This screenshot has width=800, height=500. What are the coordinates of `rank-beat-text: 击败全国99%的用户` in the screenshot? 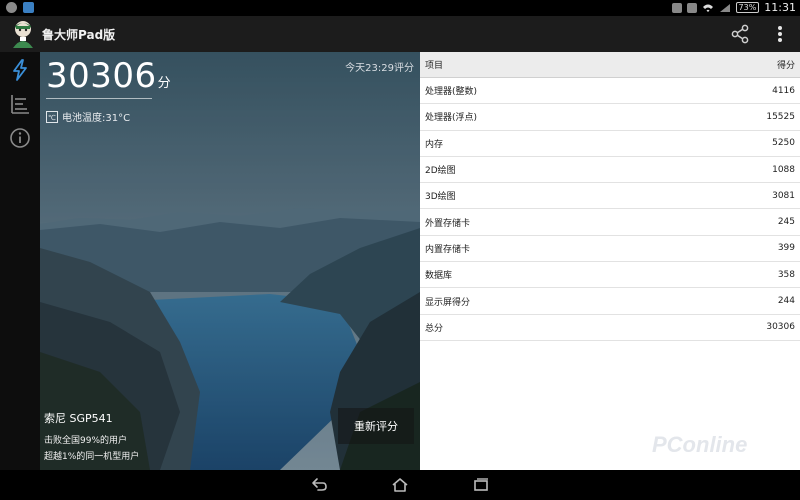 It's located at (86, 441).